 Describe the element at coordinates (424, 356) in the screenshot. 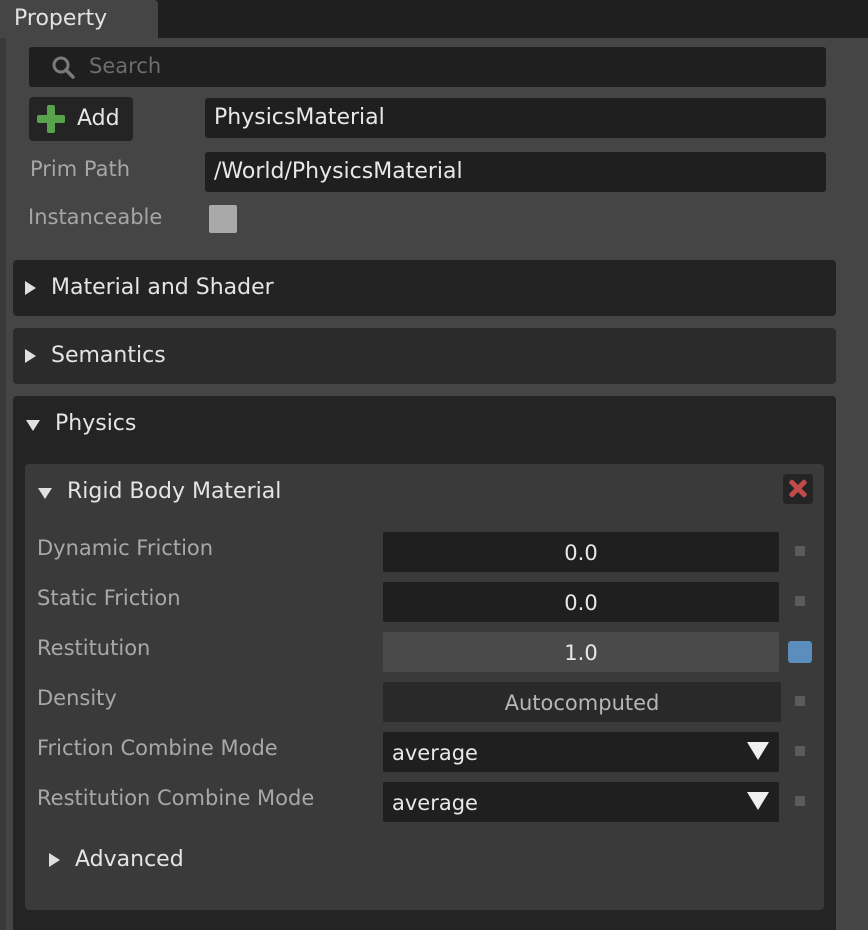

I see `section-semantics: Semantics` at that location.